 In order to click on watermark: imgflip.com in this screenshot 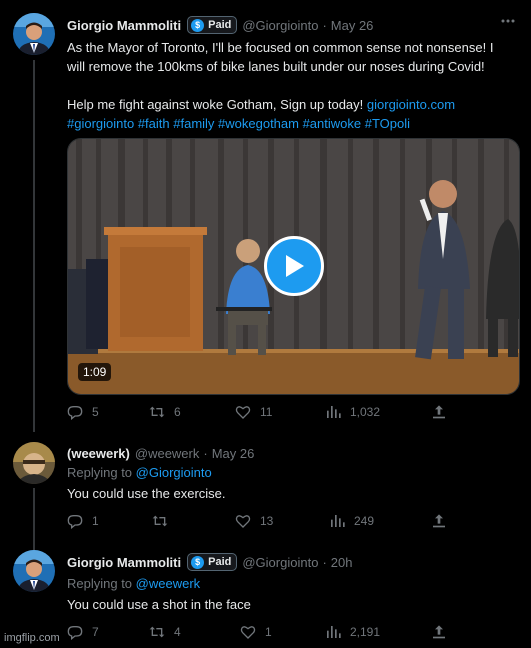, I will do `click(32, 638)`.